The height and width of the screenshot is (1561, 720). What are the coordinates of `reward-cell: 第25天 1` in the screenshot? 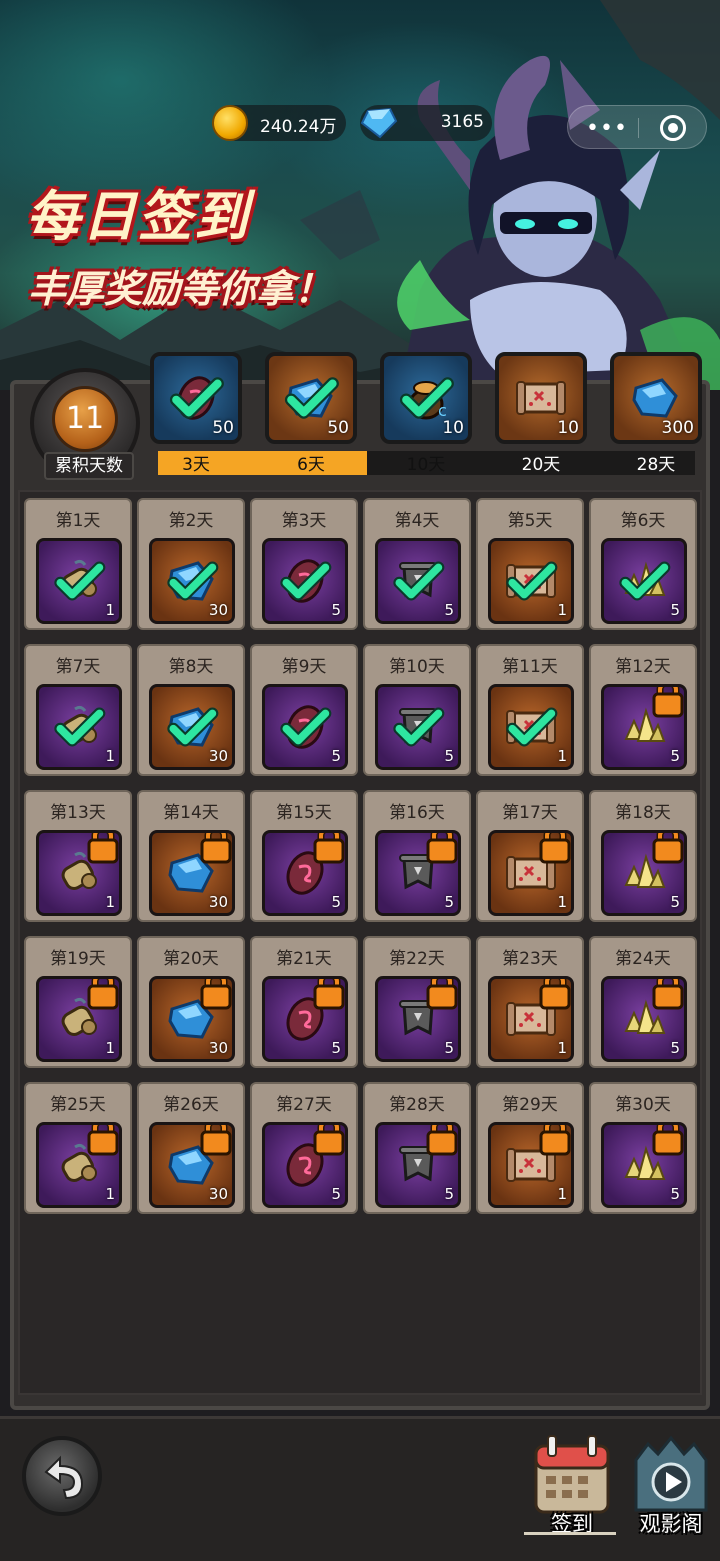 It's located at (78, 1148).